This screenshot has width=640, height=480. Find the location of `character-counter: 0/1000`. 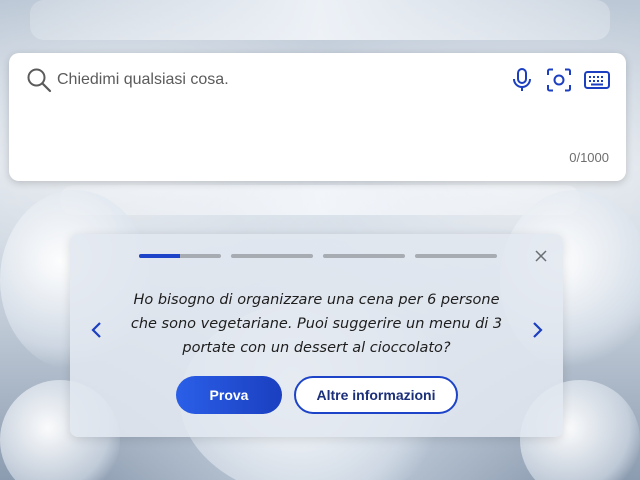

character-counter: 0/1000 is located at coordinates (589, 157).